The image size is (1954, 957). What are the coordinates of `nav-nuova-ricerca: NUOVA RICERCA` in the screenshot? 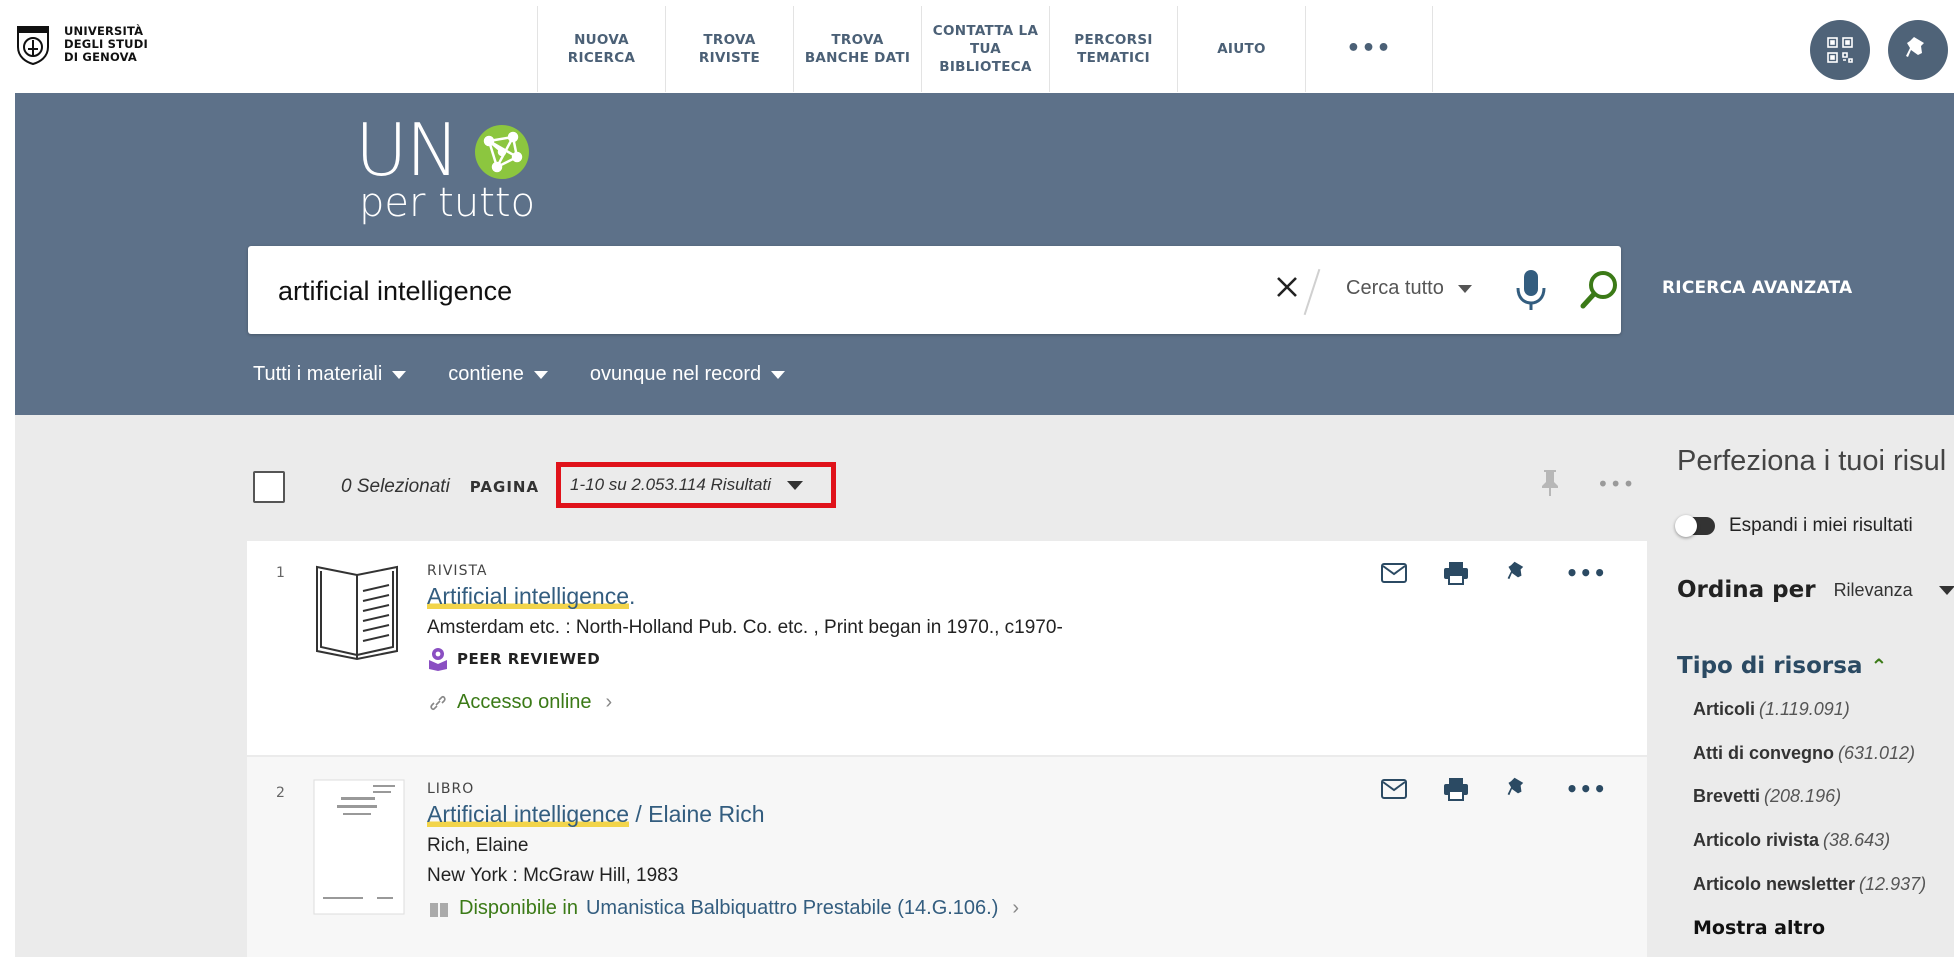 It's located at (601, 49).